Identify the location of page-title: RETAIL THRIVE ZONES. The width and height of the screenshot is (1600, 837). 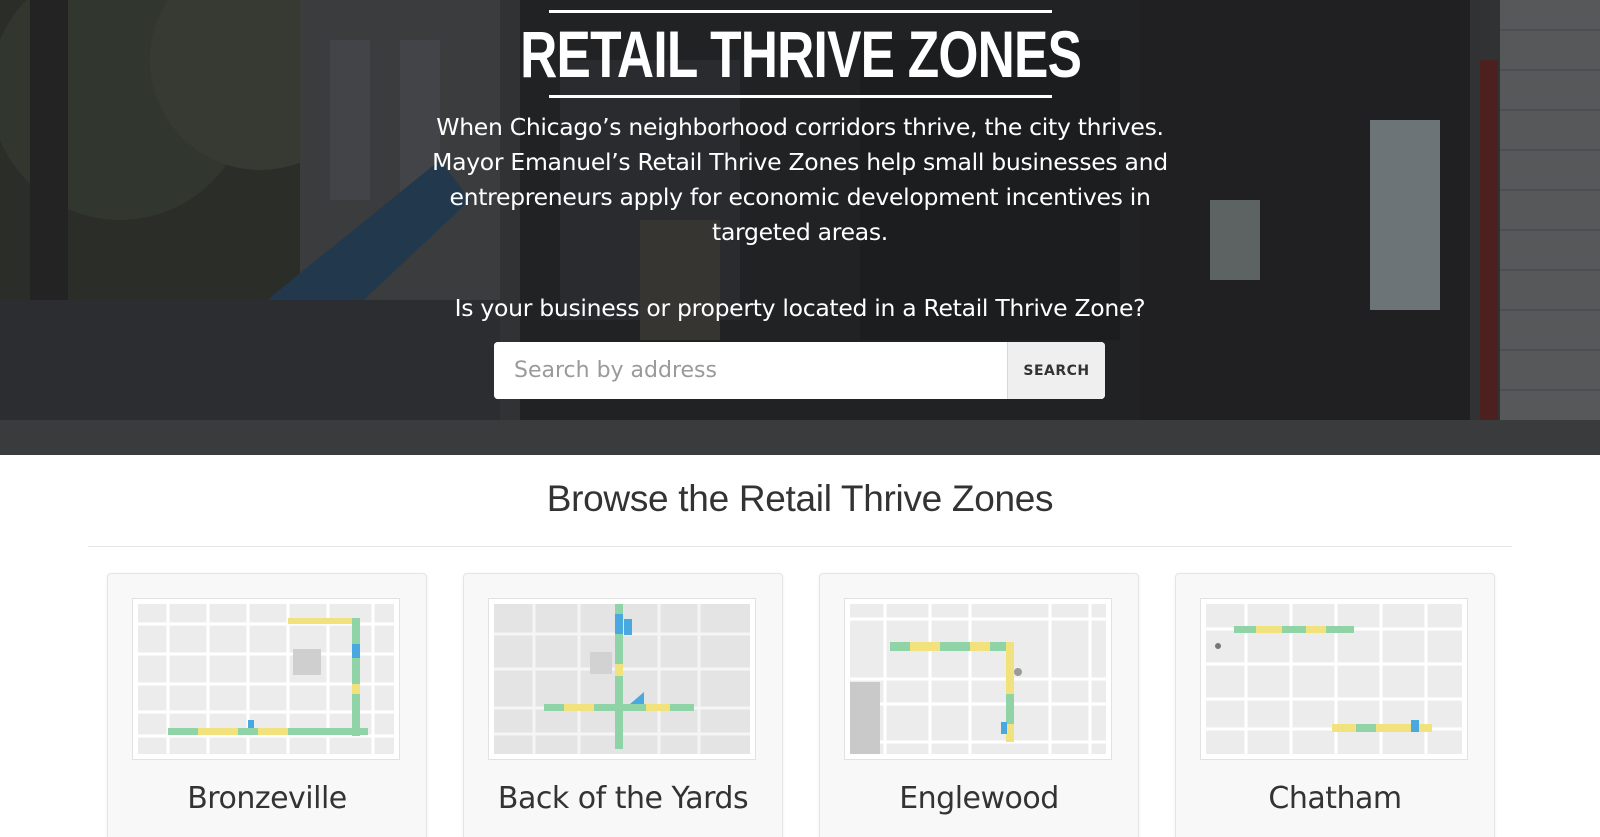
(800, 54).